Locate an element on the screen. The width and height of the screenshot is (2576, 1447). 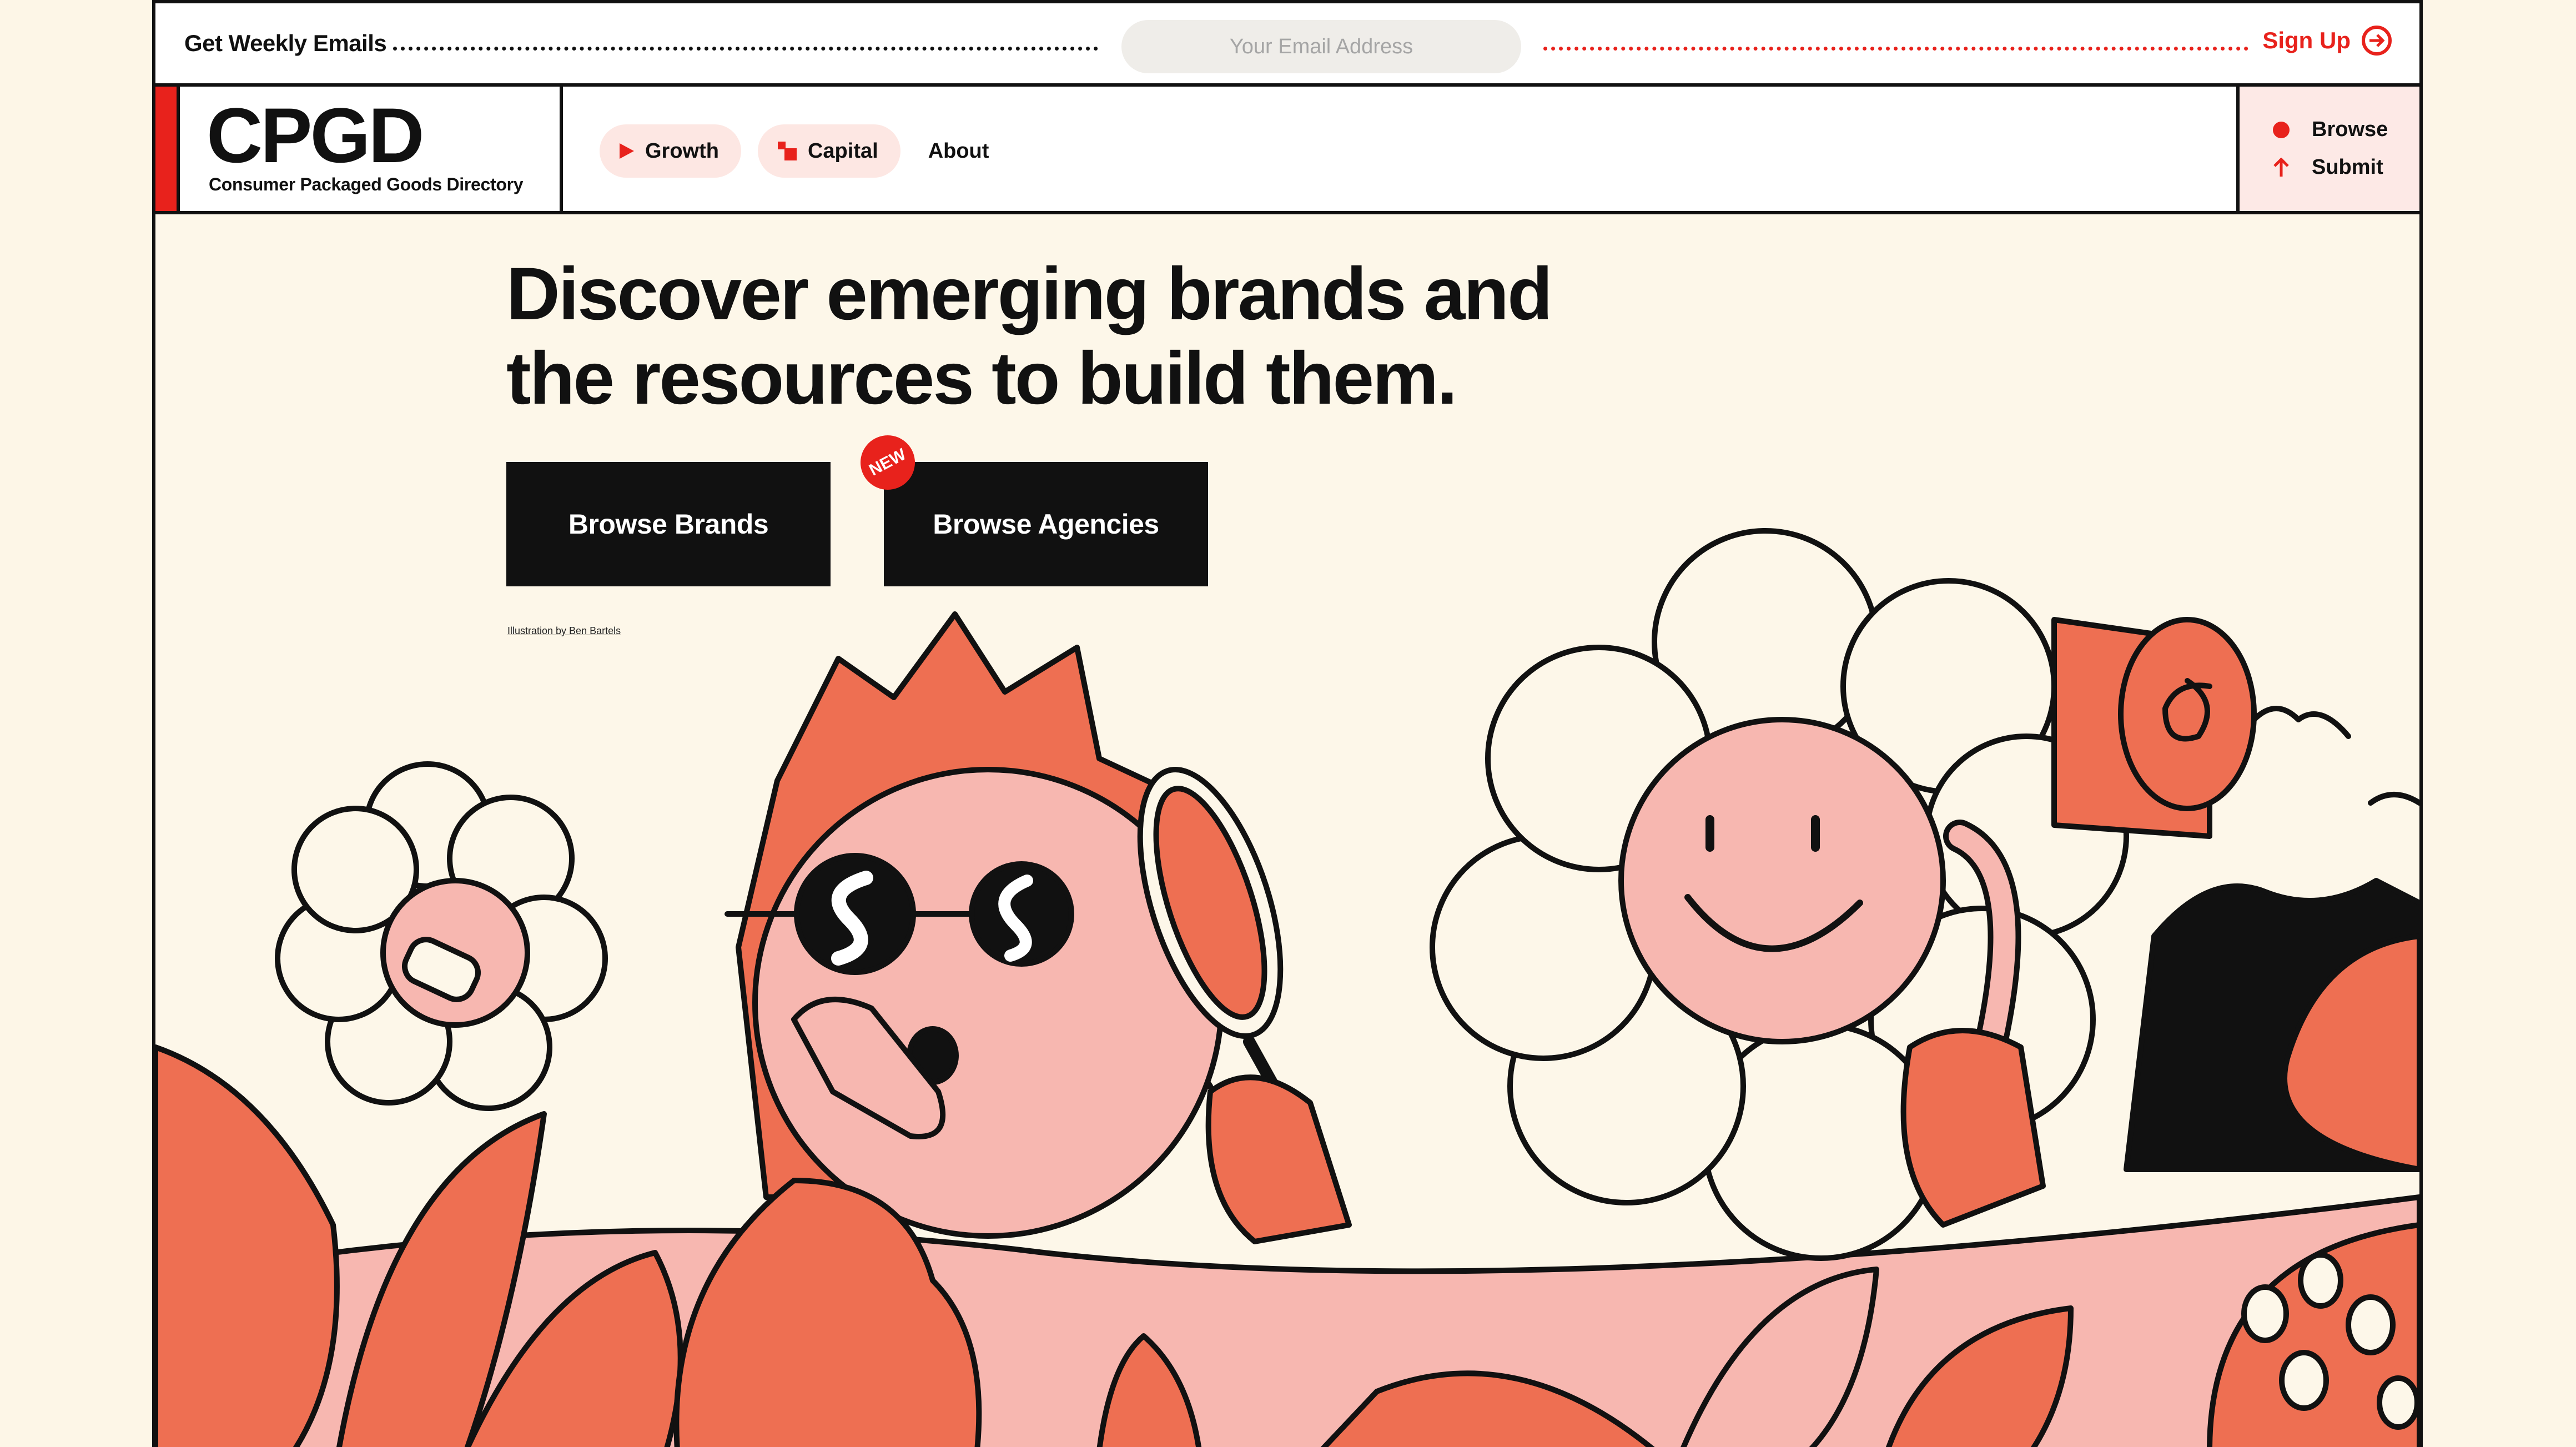
illustration-credit-link: Illustration by Ben Bartels is located at coordinates (564, 631).